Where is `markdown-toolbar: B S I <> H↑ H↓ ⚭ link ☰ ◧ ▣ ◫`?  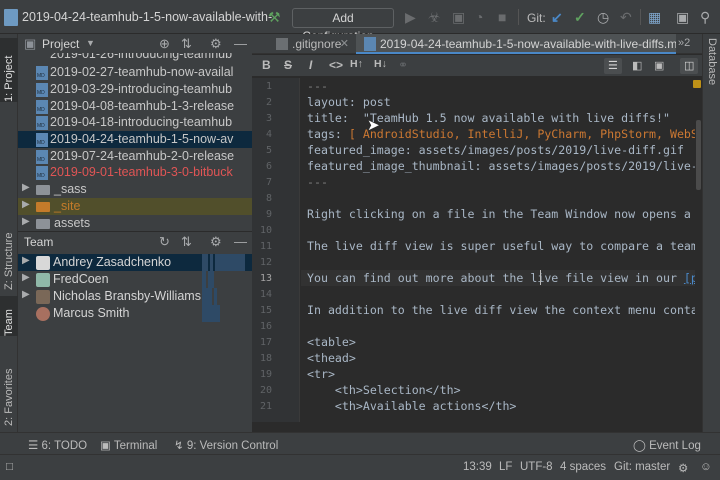
markdown-toolbar: B S I <> H↑ H↓ ⚭ link ☰ ◧ ▣ ◫ is located at coordinates (477, 66).